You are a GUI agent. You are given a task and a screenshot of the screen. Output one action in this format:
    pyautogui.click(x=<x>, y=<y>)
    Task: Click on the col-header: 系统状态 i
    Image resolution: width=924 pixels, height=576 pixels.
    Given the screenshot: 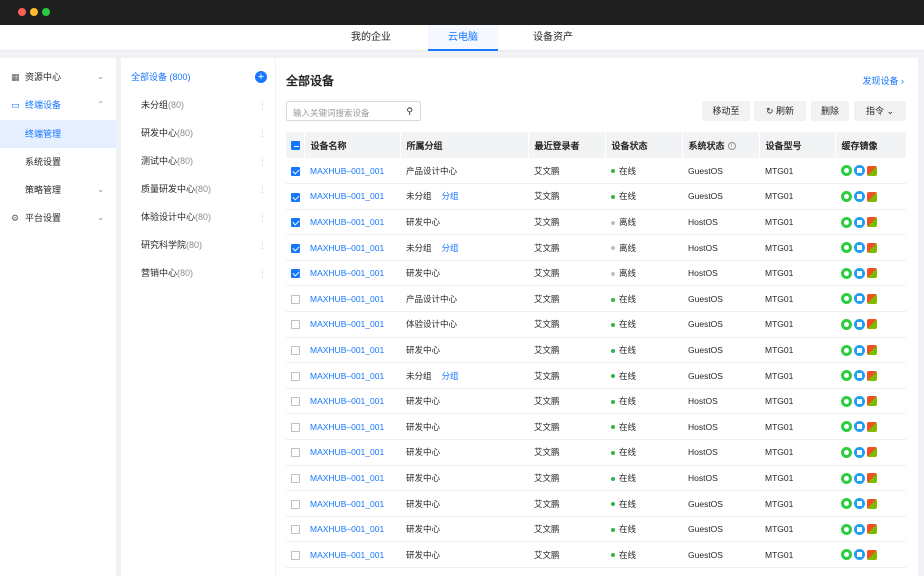 What is the action you would take?
    pyautogui.click(x=721, y=145)
    